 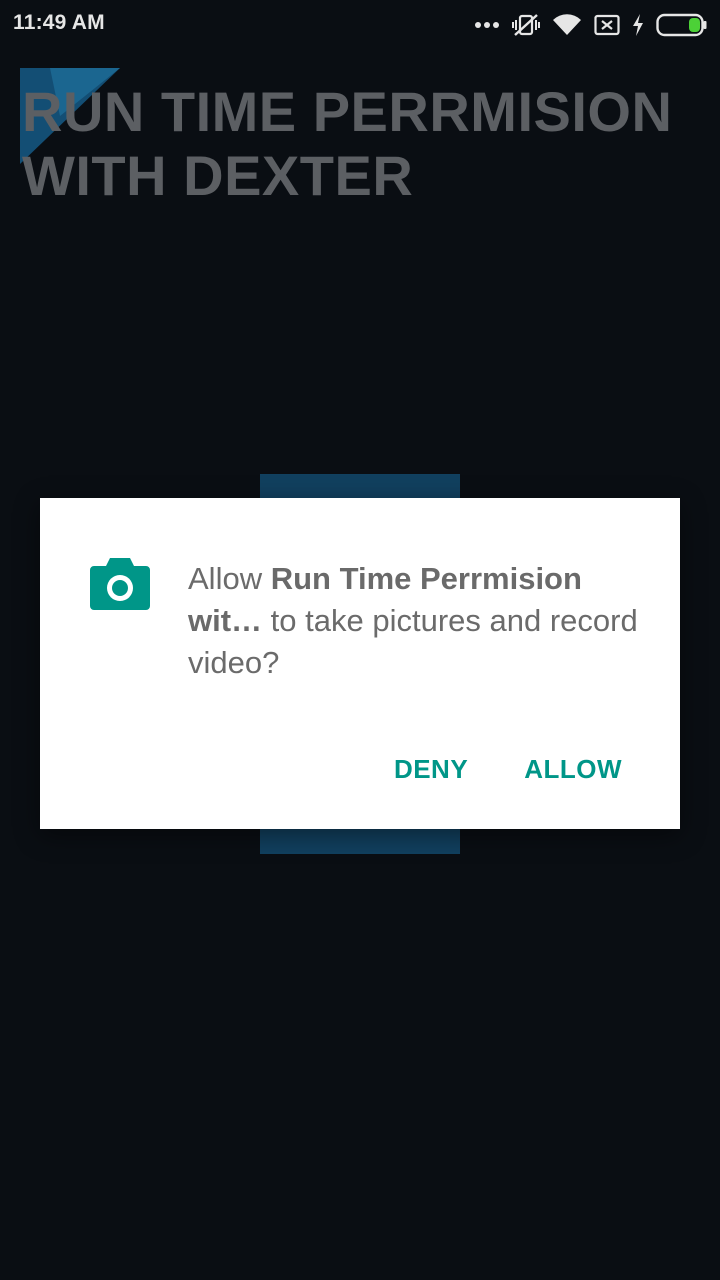 I want to click on status-bar: 11:49 AM, so click(x=360, y=25).